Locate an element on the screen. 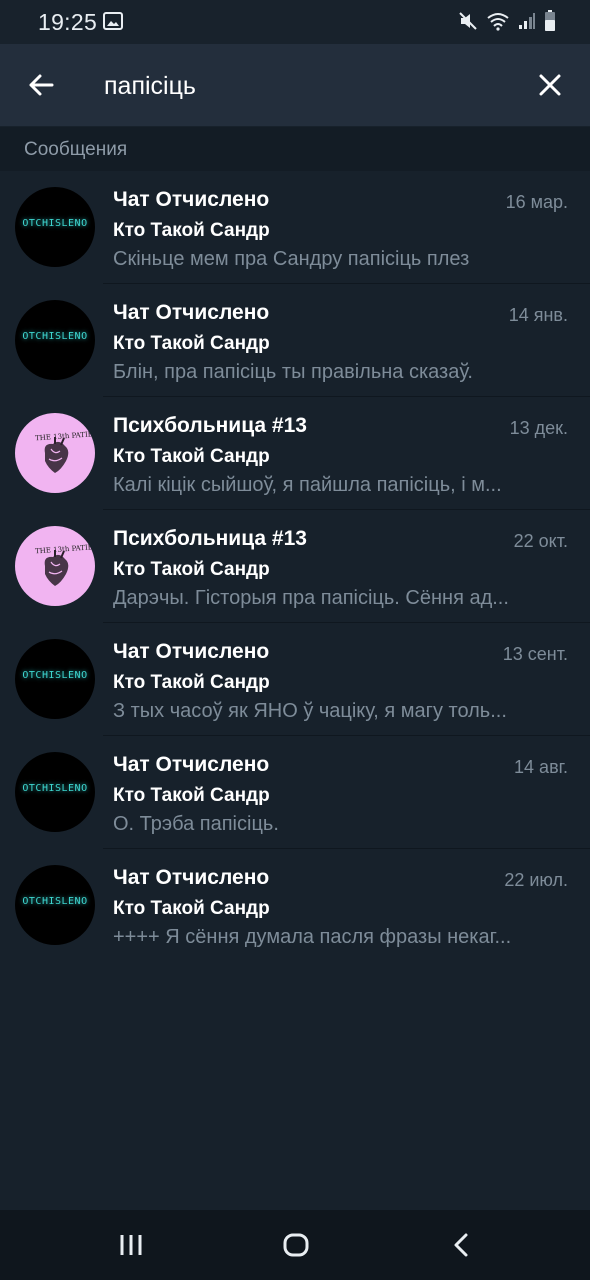 The image size is (590, 1280). wifi-icon is located at coordinates (498, 23).